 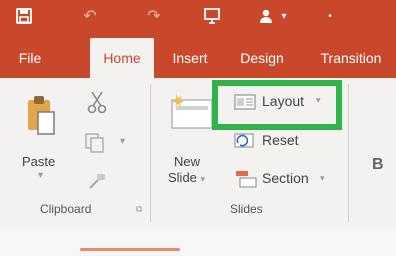 What do you see at coordinates (190, 58) in the screenshot?
I see `tab-insert: Insert` at bounding box center [190, 58].